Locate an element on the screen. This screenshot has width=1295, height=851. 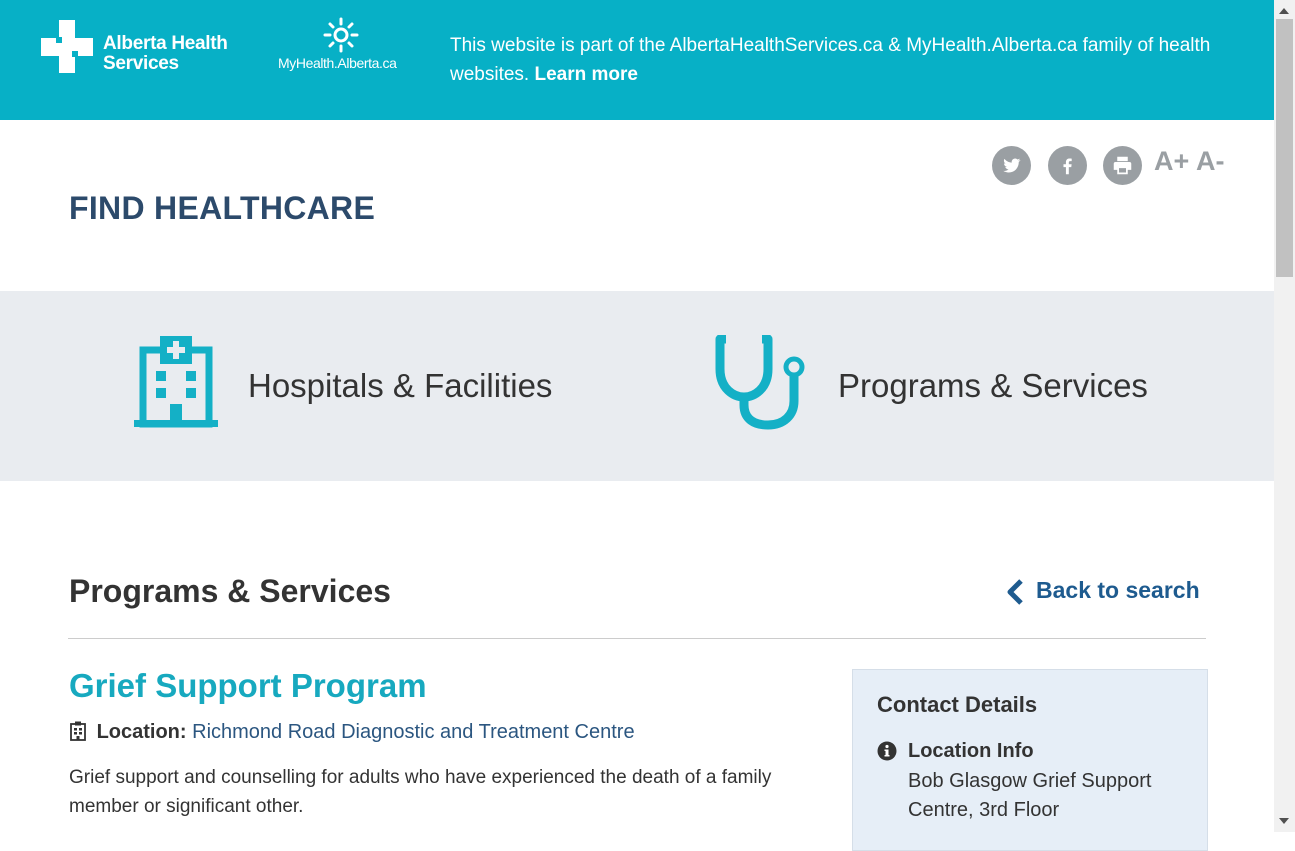
print-button is located at coordinates (1122, 165).